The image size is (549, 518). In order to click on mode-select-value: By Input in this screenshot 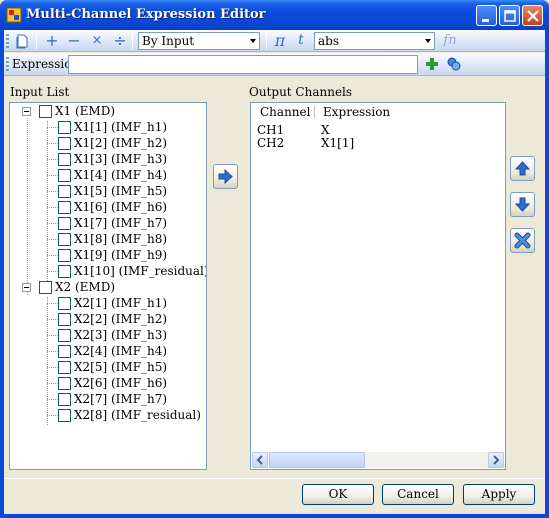, I will do `click(168, 41)`.